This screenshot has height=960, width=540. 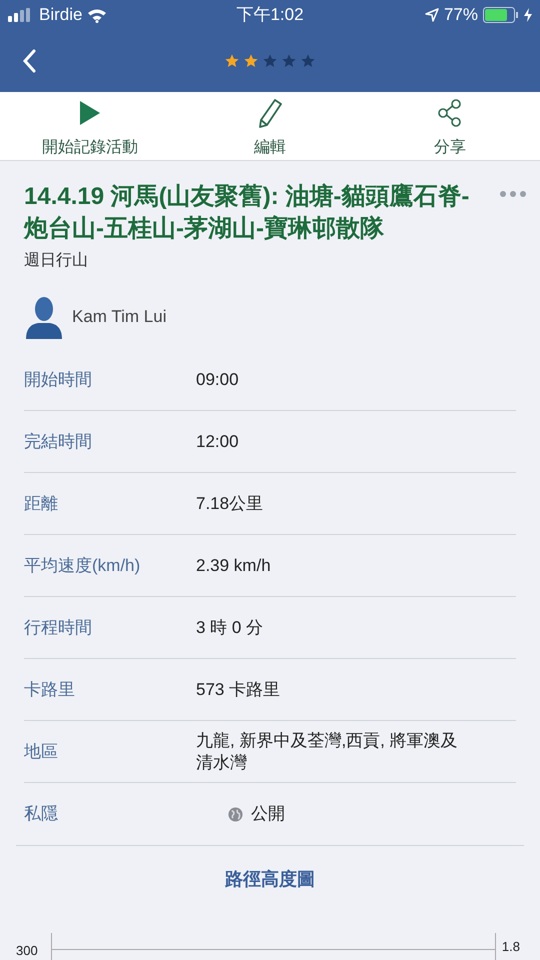 What do you see at coordinates (58, 379) in the screenshot?
I see `detail-label: 開始時間` at bounding box center [58, 379].